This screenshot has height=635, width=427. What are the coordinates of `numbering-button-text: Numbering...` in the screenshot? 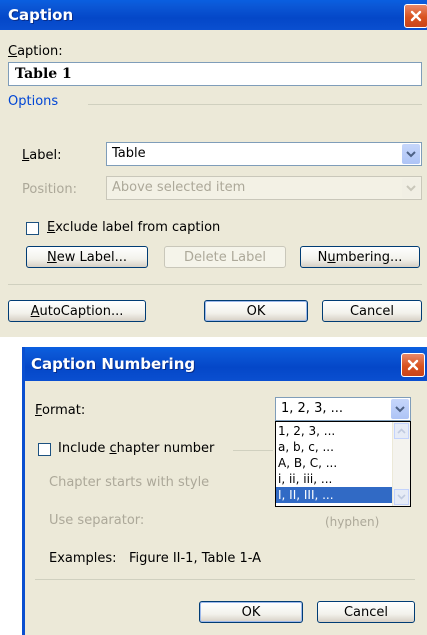 It's located at (360, 257).